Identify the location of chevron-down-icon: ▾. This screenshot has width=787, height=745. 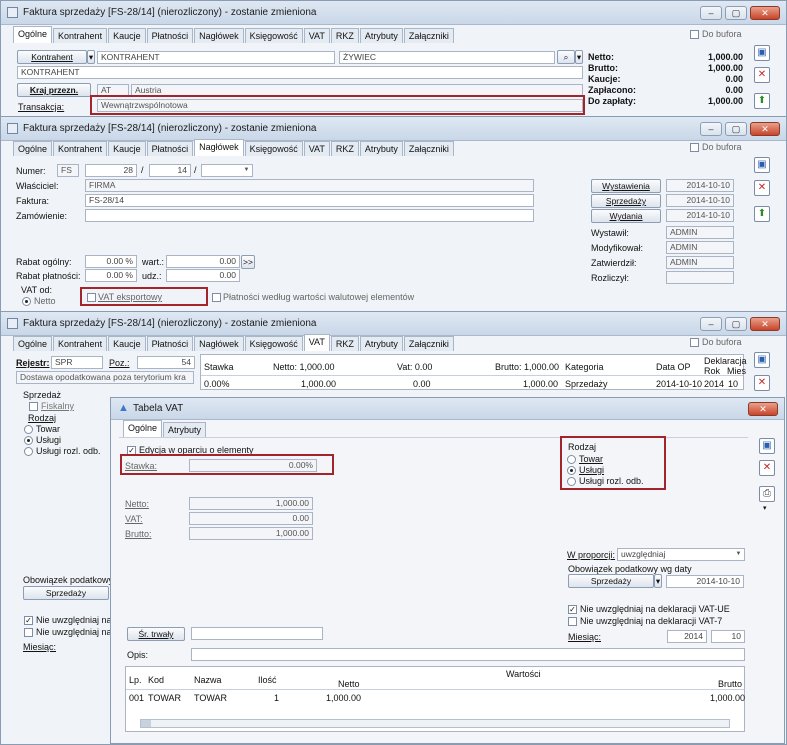
(765, 508).